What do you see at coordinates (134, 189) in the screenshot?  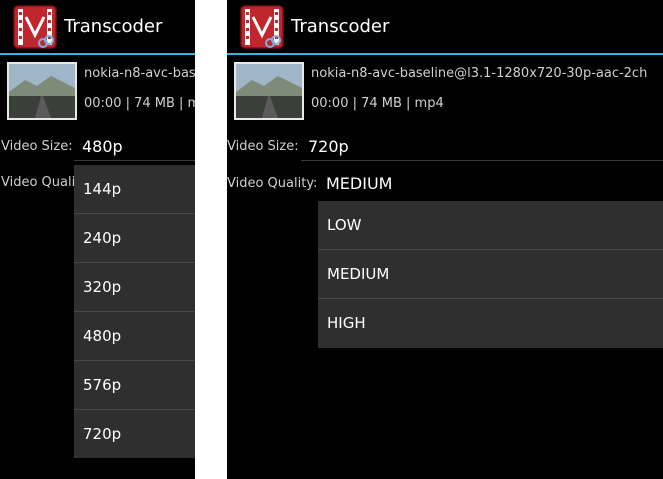 I see `option-144p: 144p` at bounding box center [134, 189].